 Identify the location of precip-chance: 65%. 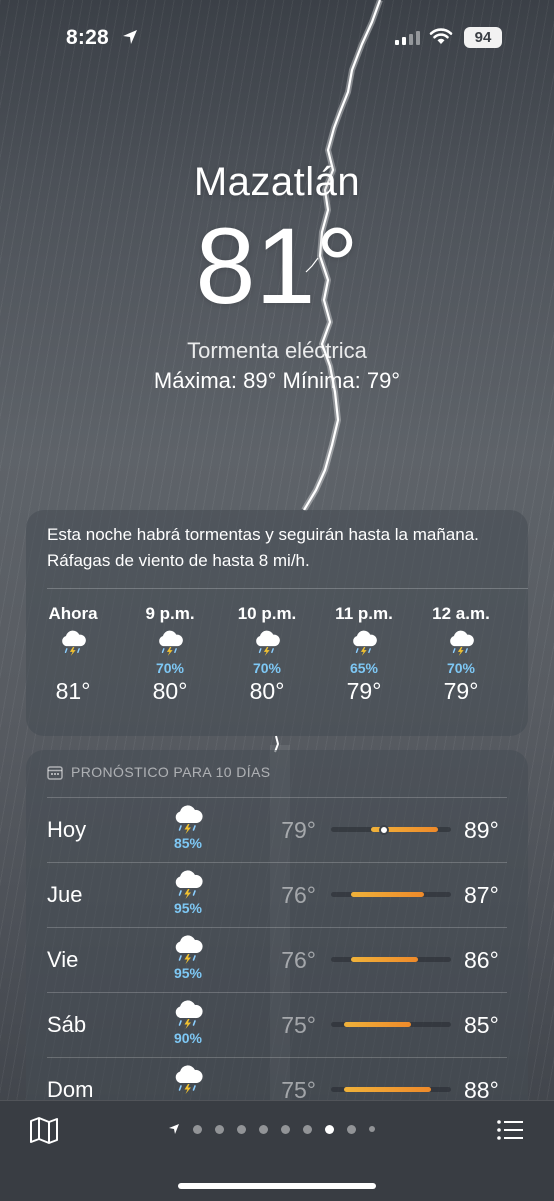
(364, 668).